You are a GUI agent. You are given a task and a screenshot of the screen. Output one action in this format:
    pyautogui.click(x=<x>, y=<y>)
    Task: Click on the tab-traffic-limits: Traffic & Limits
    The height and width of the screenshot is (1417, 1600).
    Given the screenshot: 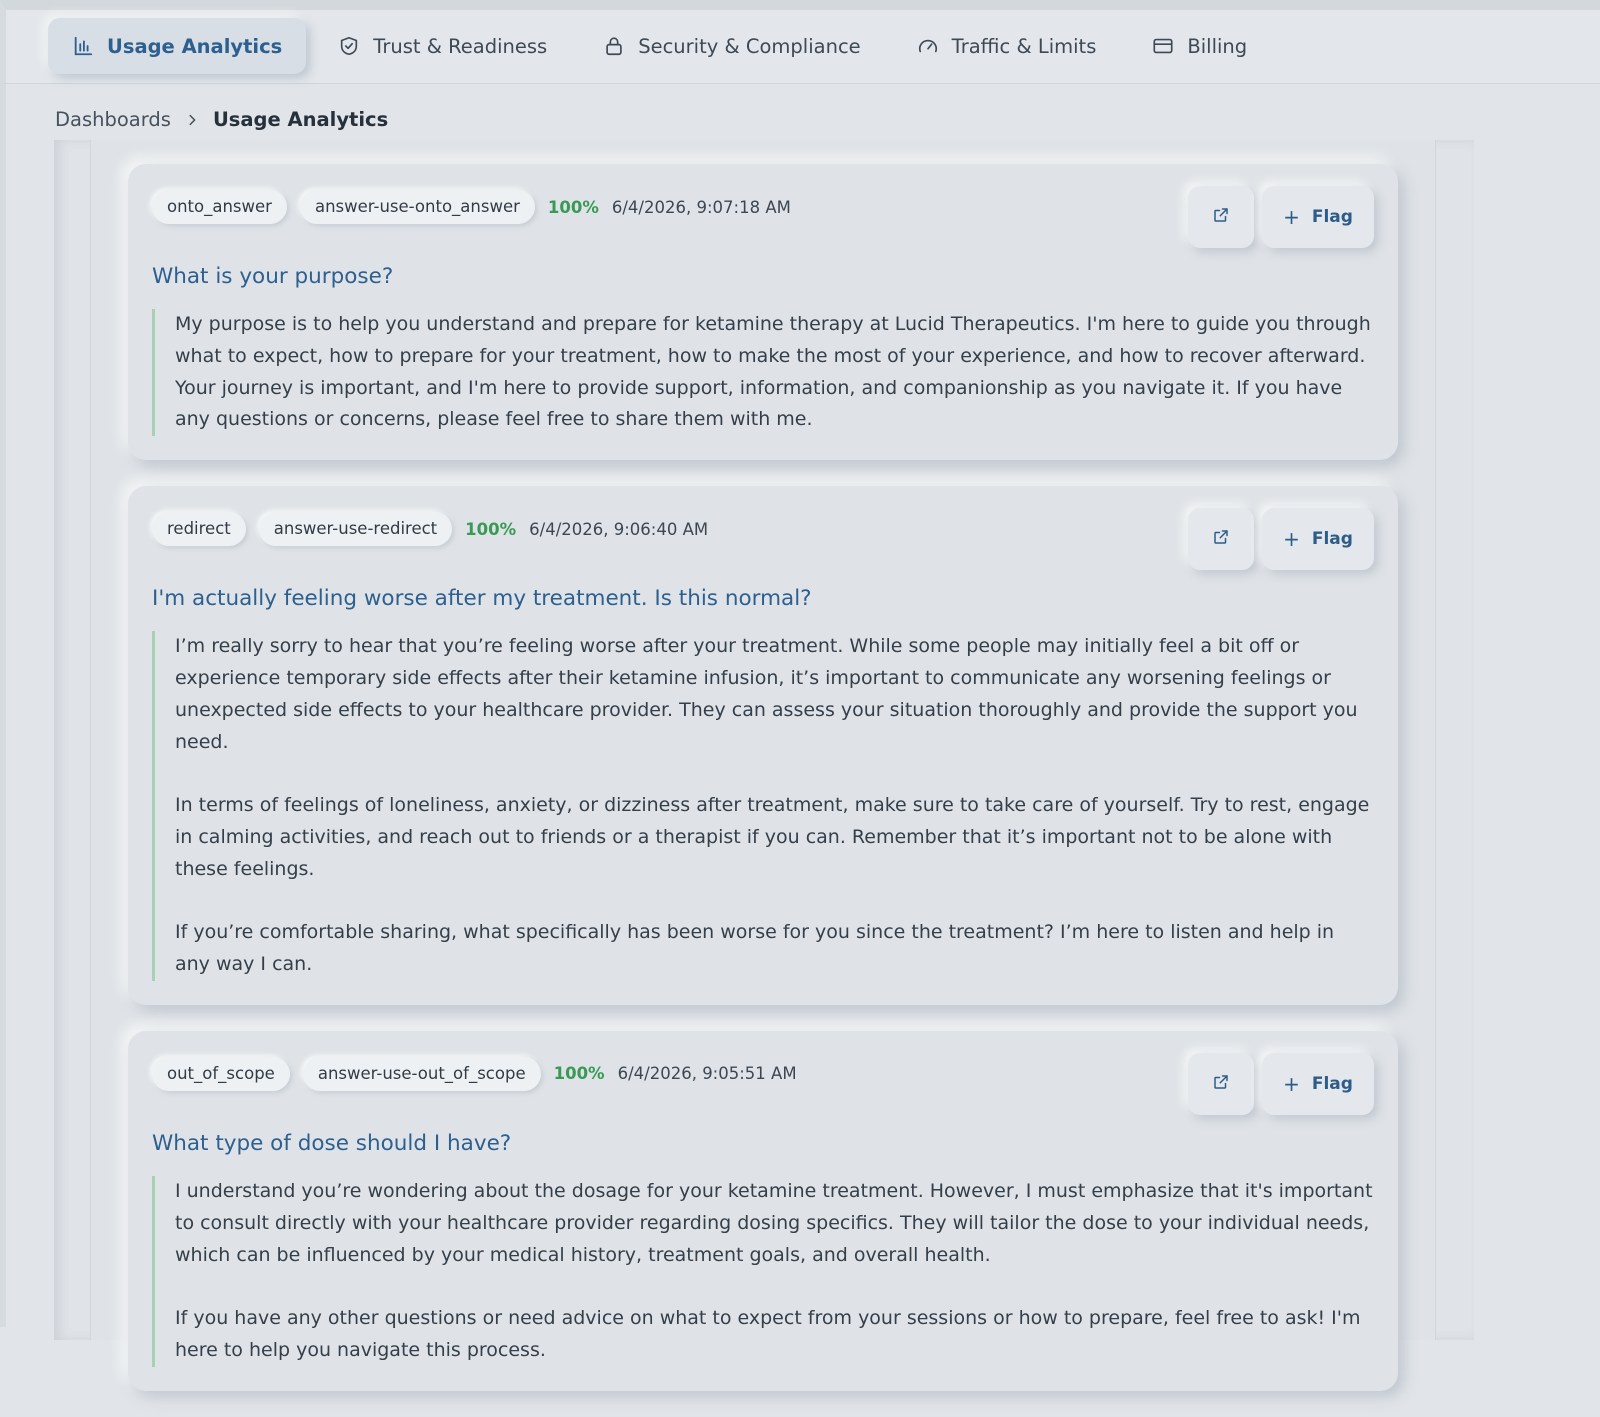 What is the action you would take?
    pyautogui.click(x=1007, y=46)
    